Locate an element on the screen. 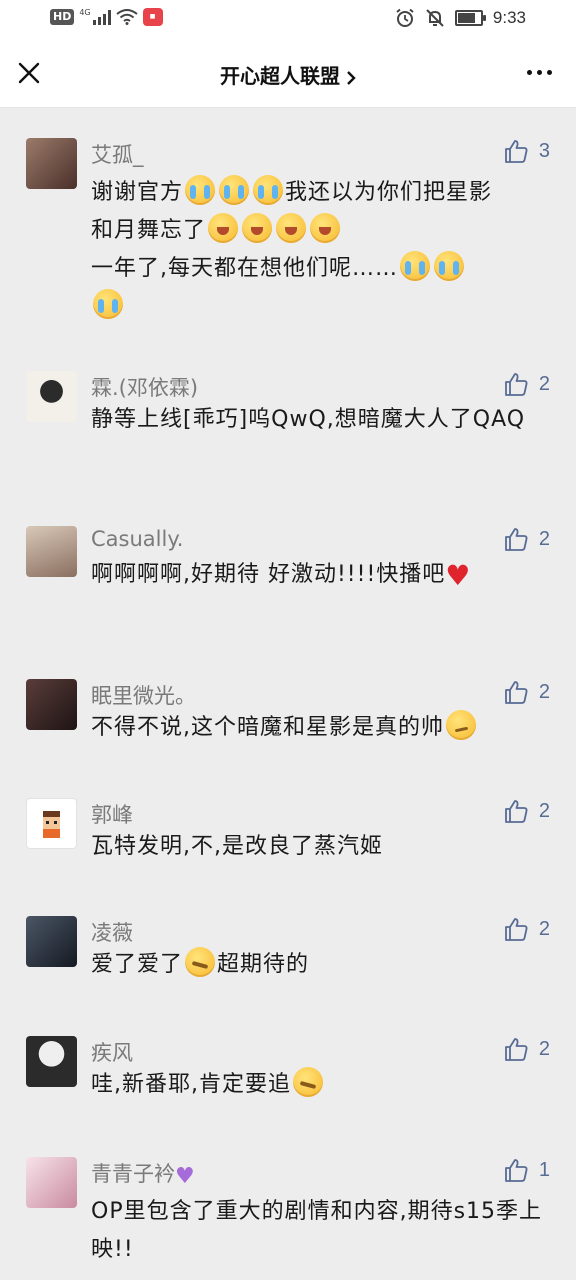  alarm-icon is located at coordinates (405, 17).